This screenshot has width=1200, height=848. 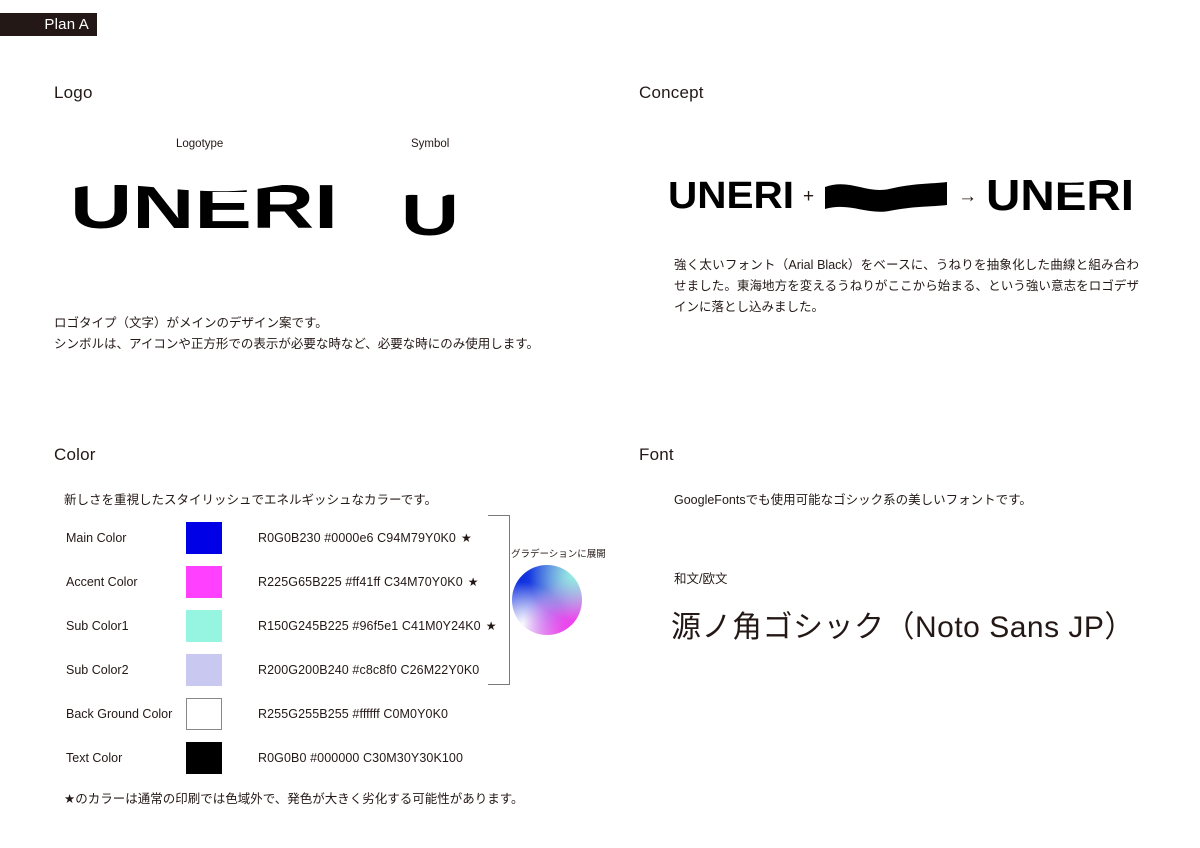 I want to click on color-values-text: R200G200B240 #c8c8f0 C26M22Y0K0, so click(x=369, y=670).